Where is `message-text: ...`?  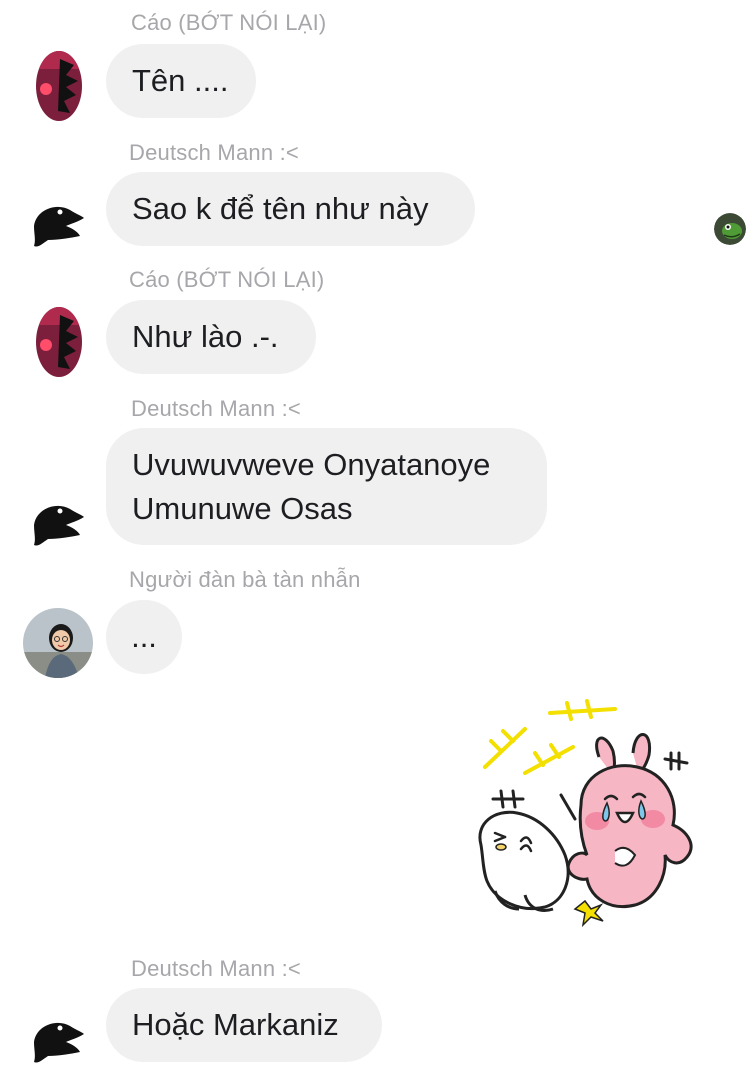 message-text: ... is located at coordinates (144, 636).